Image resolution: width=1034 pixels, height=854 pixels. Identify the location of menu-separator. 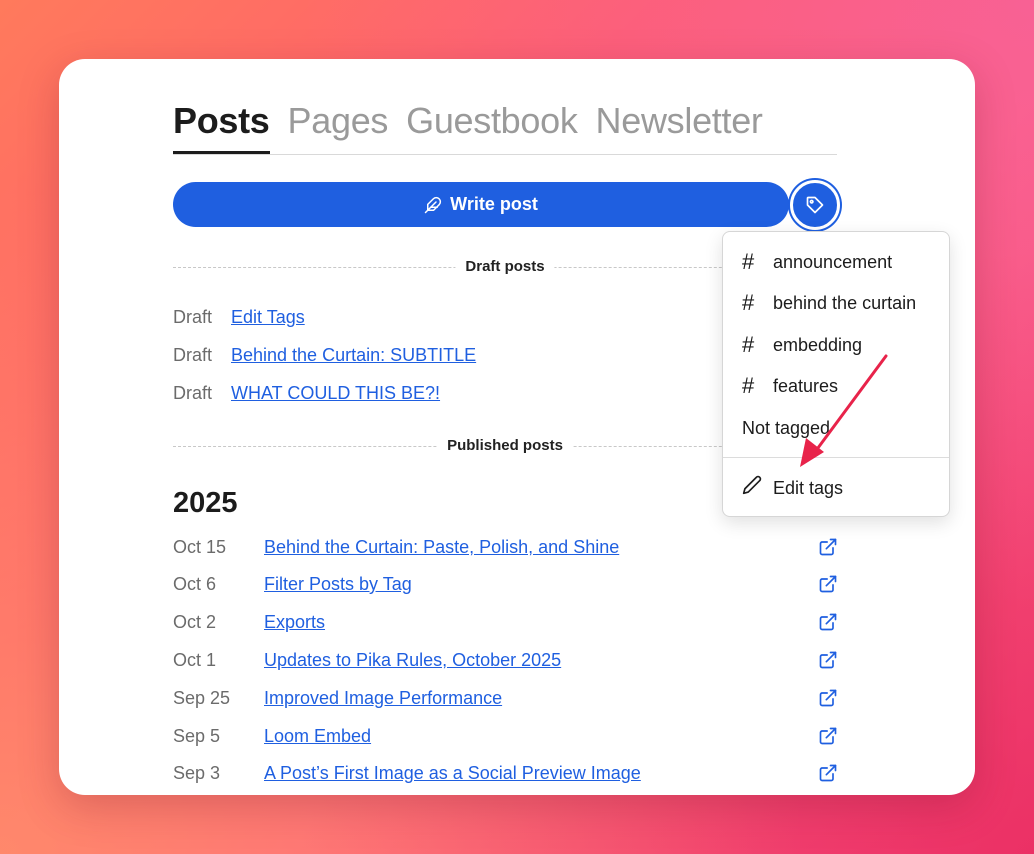
(836, 457).